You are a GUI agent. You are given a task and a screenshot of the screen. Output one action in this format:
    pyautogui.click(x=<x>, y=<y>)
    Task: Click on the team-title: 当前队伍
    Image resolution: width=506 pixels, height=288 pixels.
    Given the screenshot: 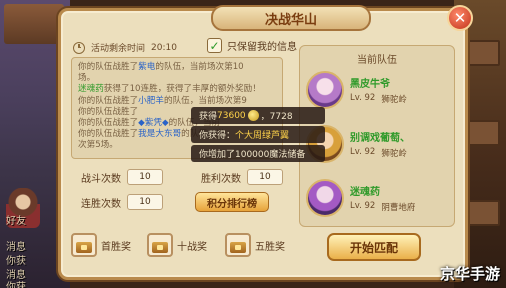 What is the action you would take?
    pyautogui.click(x=377, y=60)
    